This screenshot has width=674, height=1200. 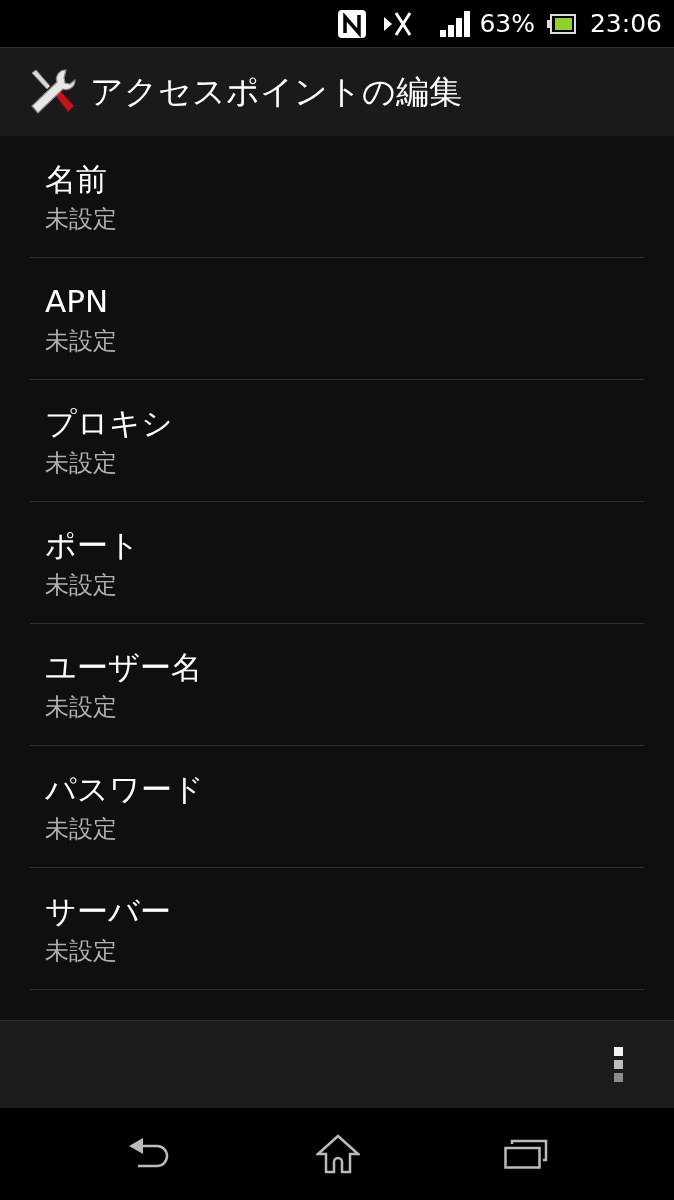 I want to click on home-button, so click(x=338, y=1154).